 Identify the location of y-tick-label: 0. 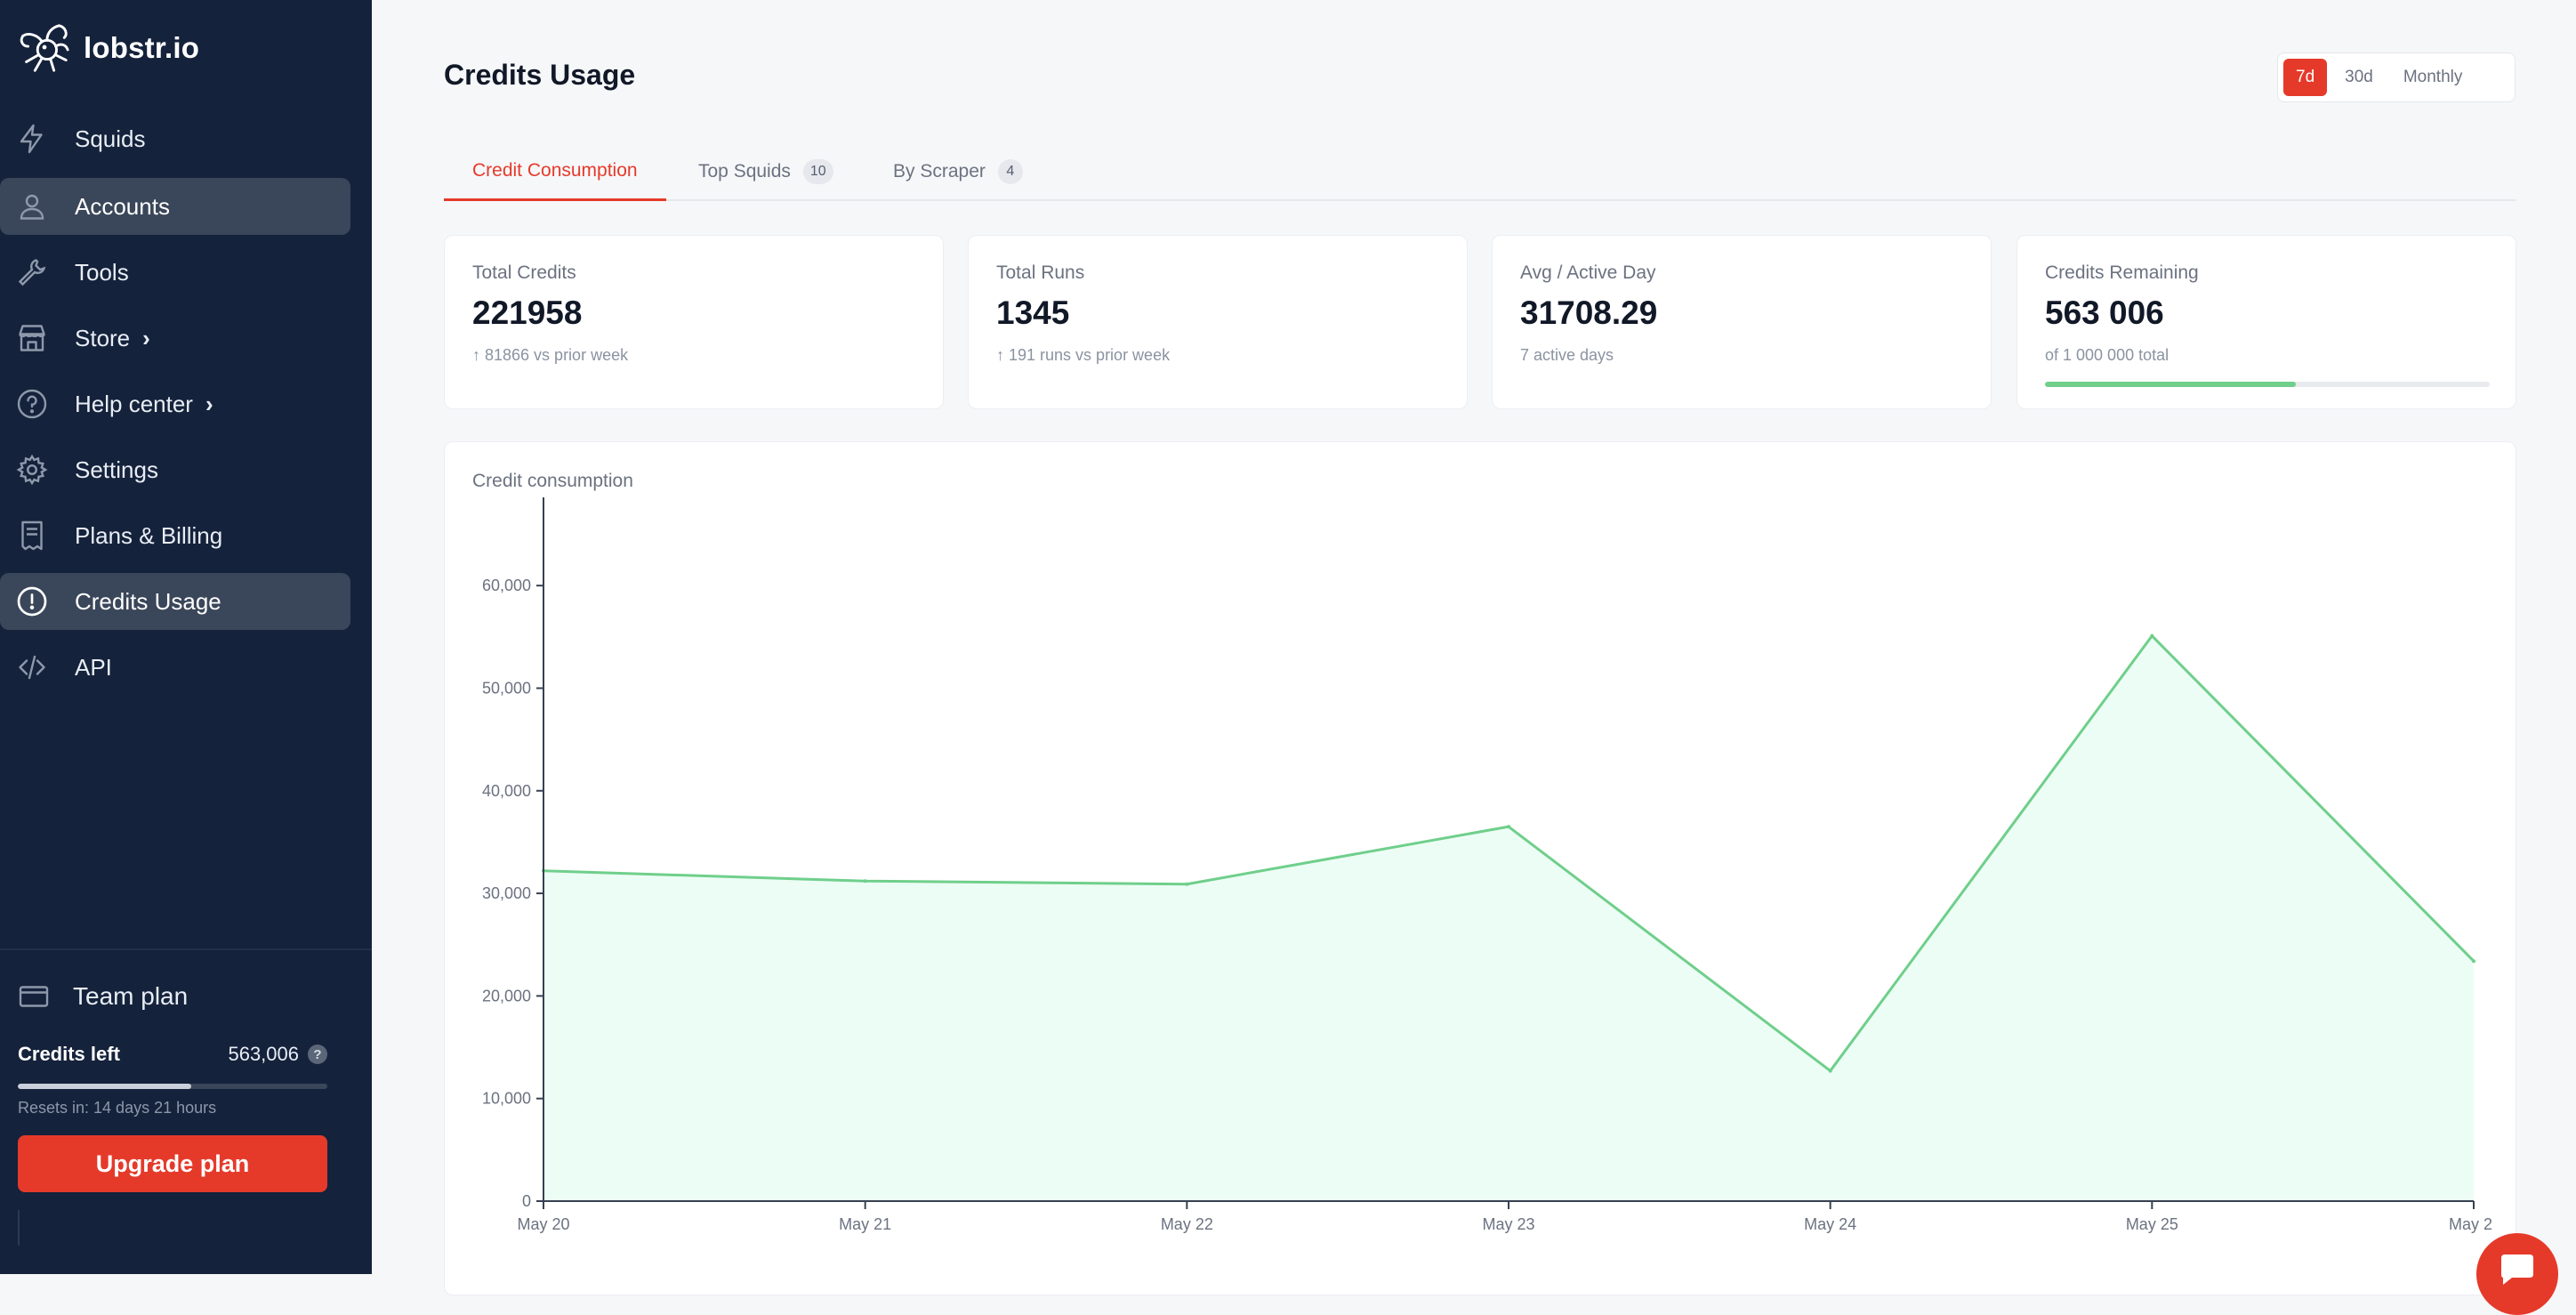
(526, 1201).